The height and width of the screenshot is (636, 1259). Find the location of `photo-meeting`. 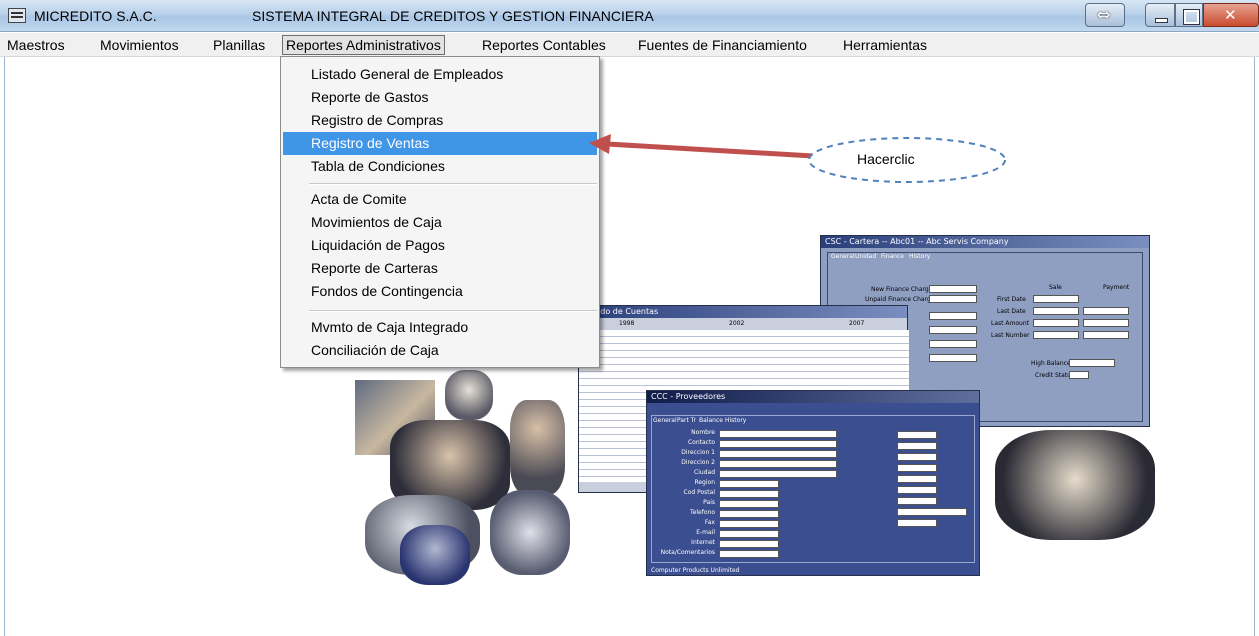

photo-meeting is located at coordinates (1075, 485).